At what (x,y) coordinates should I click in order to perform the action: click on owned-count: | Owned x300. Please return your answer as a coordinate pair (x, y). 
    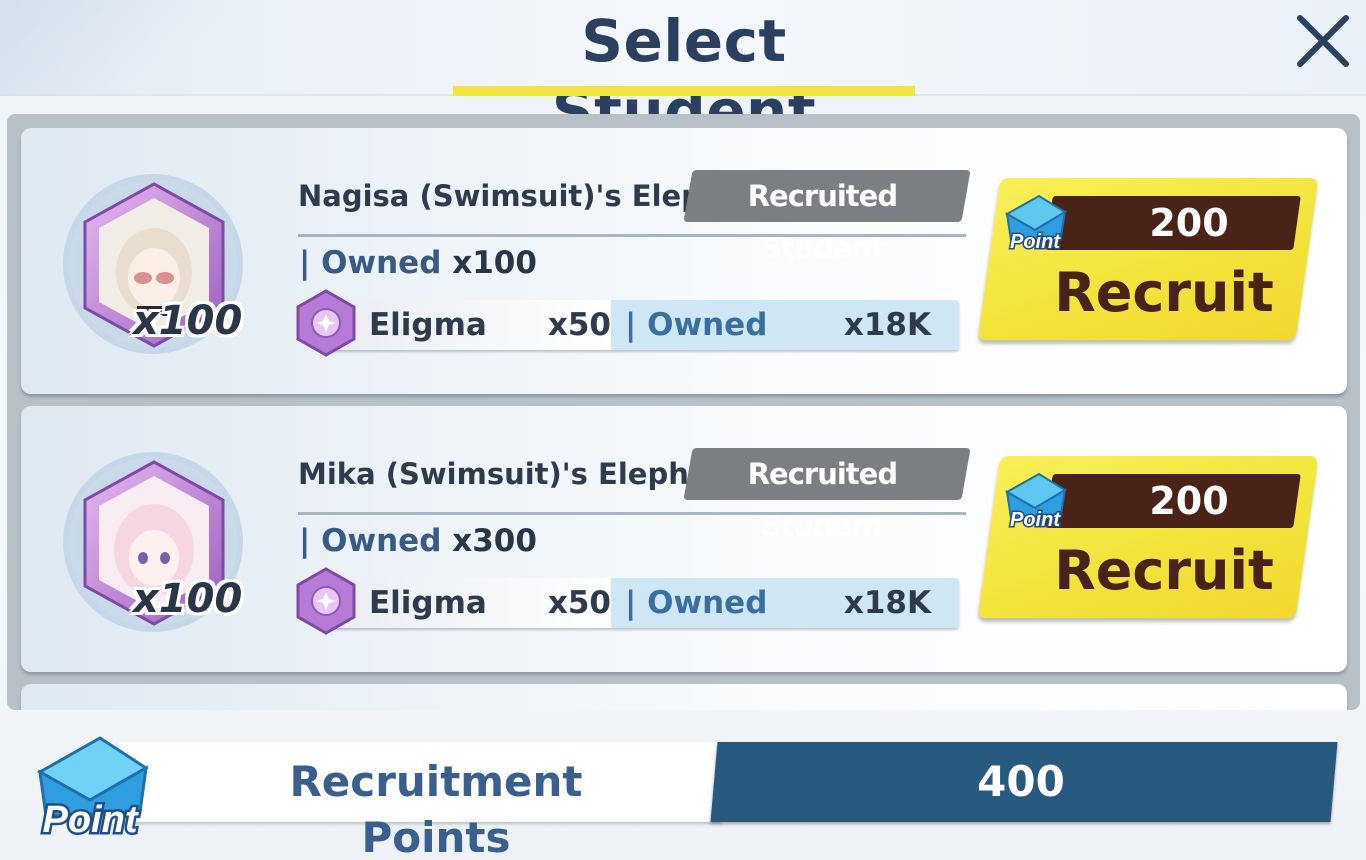
    Looking at the image, I should click on (418, 541).